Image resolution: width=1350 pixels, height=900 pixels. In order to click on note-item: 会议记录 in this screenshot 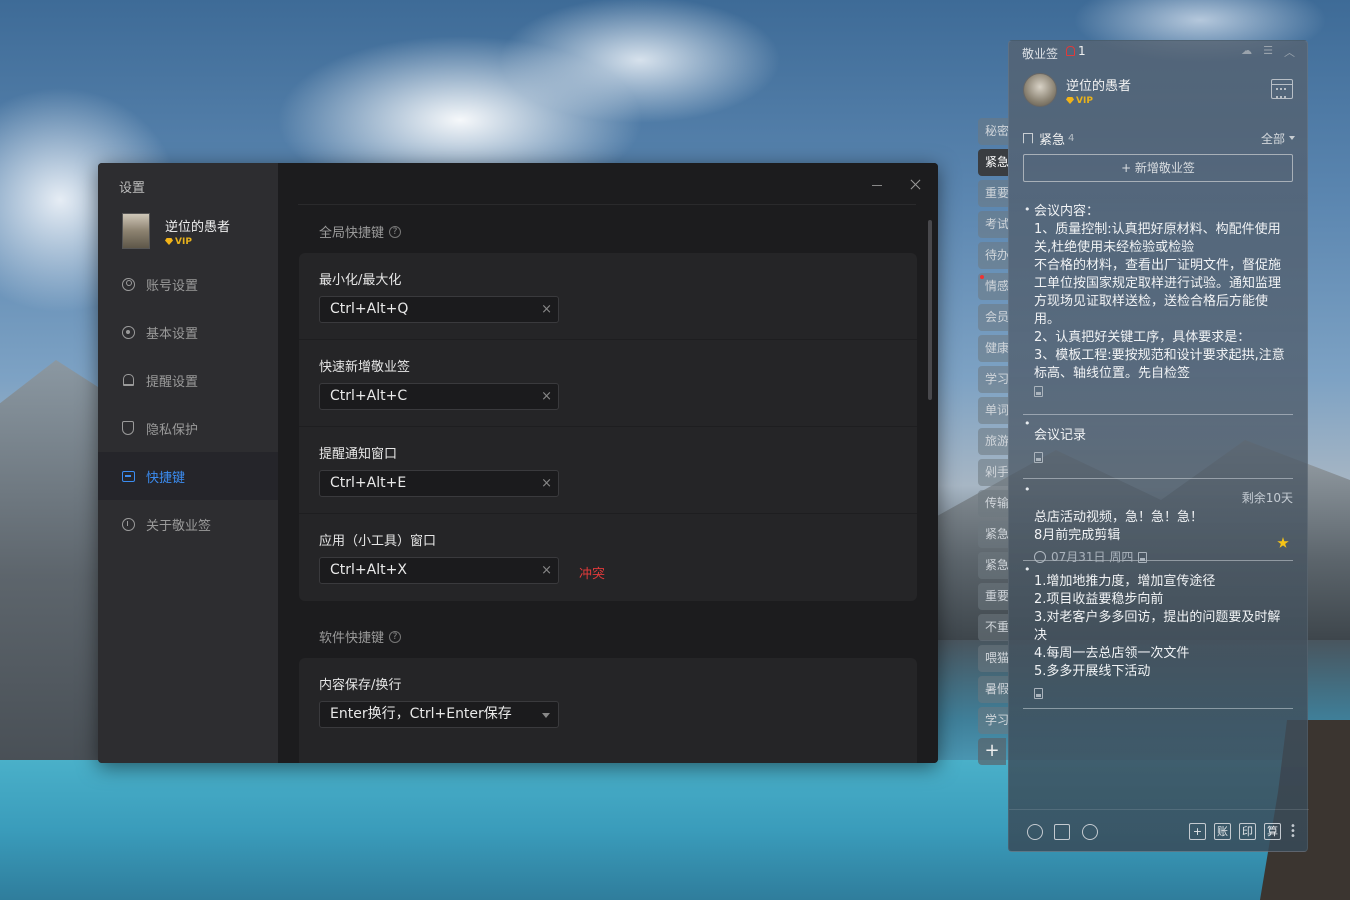, I will do `click(1158, 447)`.